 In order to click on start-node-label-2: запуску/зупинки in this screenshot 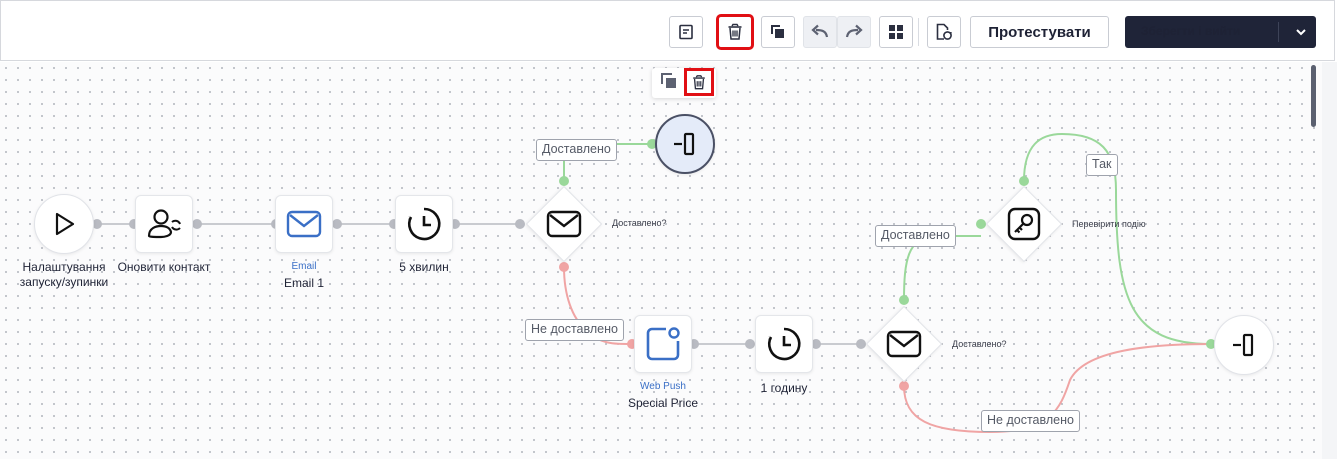, I will do `click(64, 282)`.